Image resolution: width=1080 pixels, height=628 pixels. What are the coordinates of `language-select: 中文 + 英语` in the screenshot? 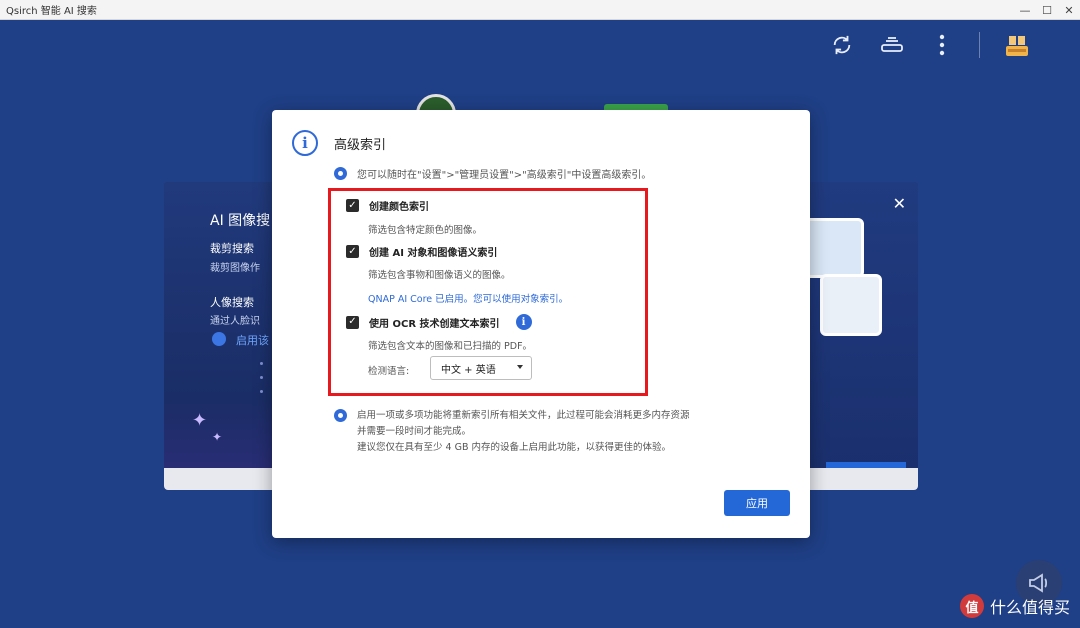 It's located at (481, 368).